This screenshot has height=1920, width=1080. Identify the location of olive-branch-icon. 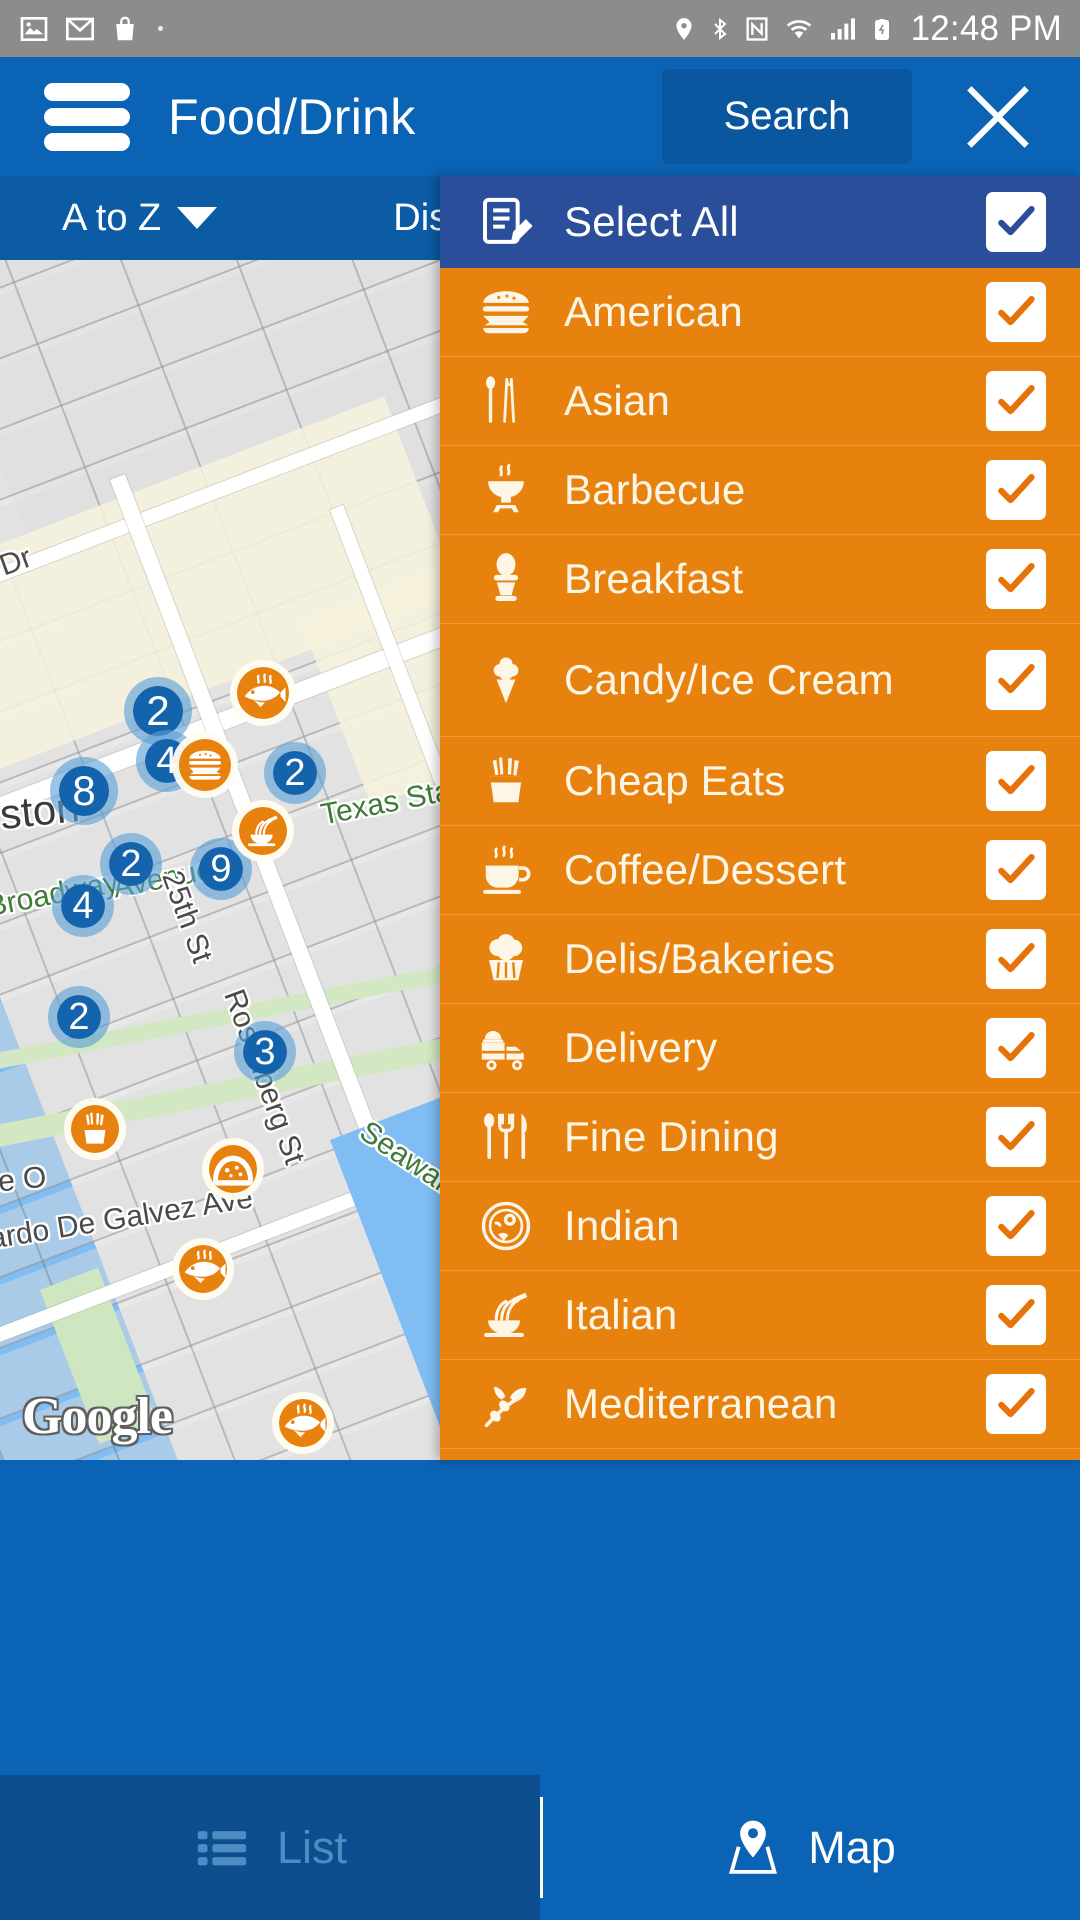
(506, 1404).